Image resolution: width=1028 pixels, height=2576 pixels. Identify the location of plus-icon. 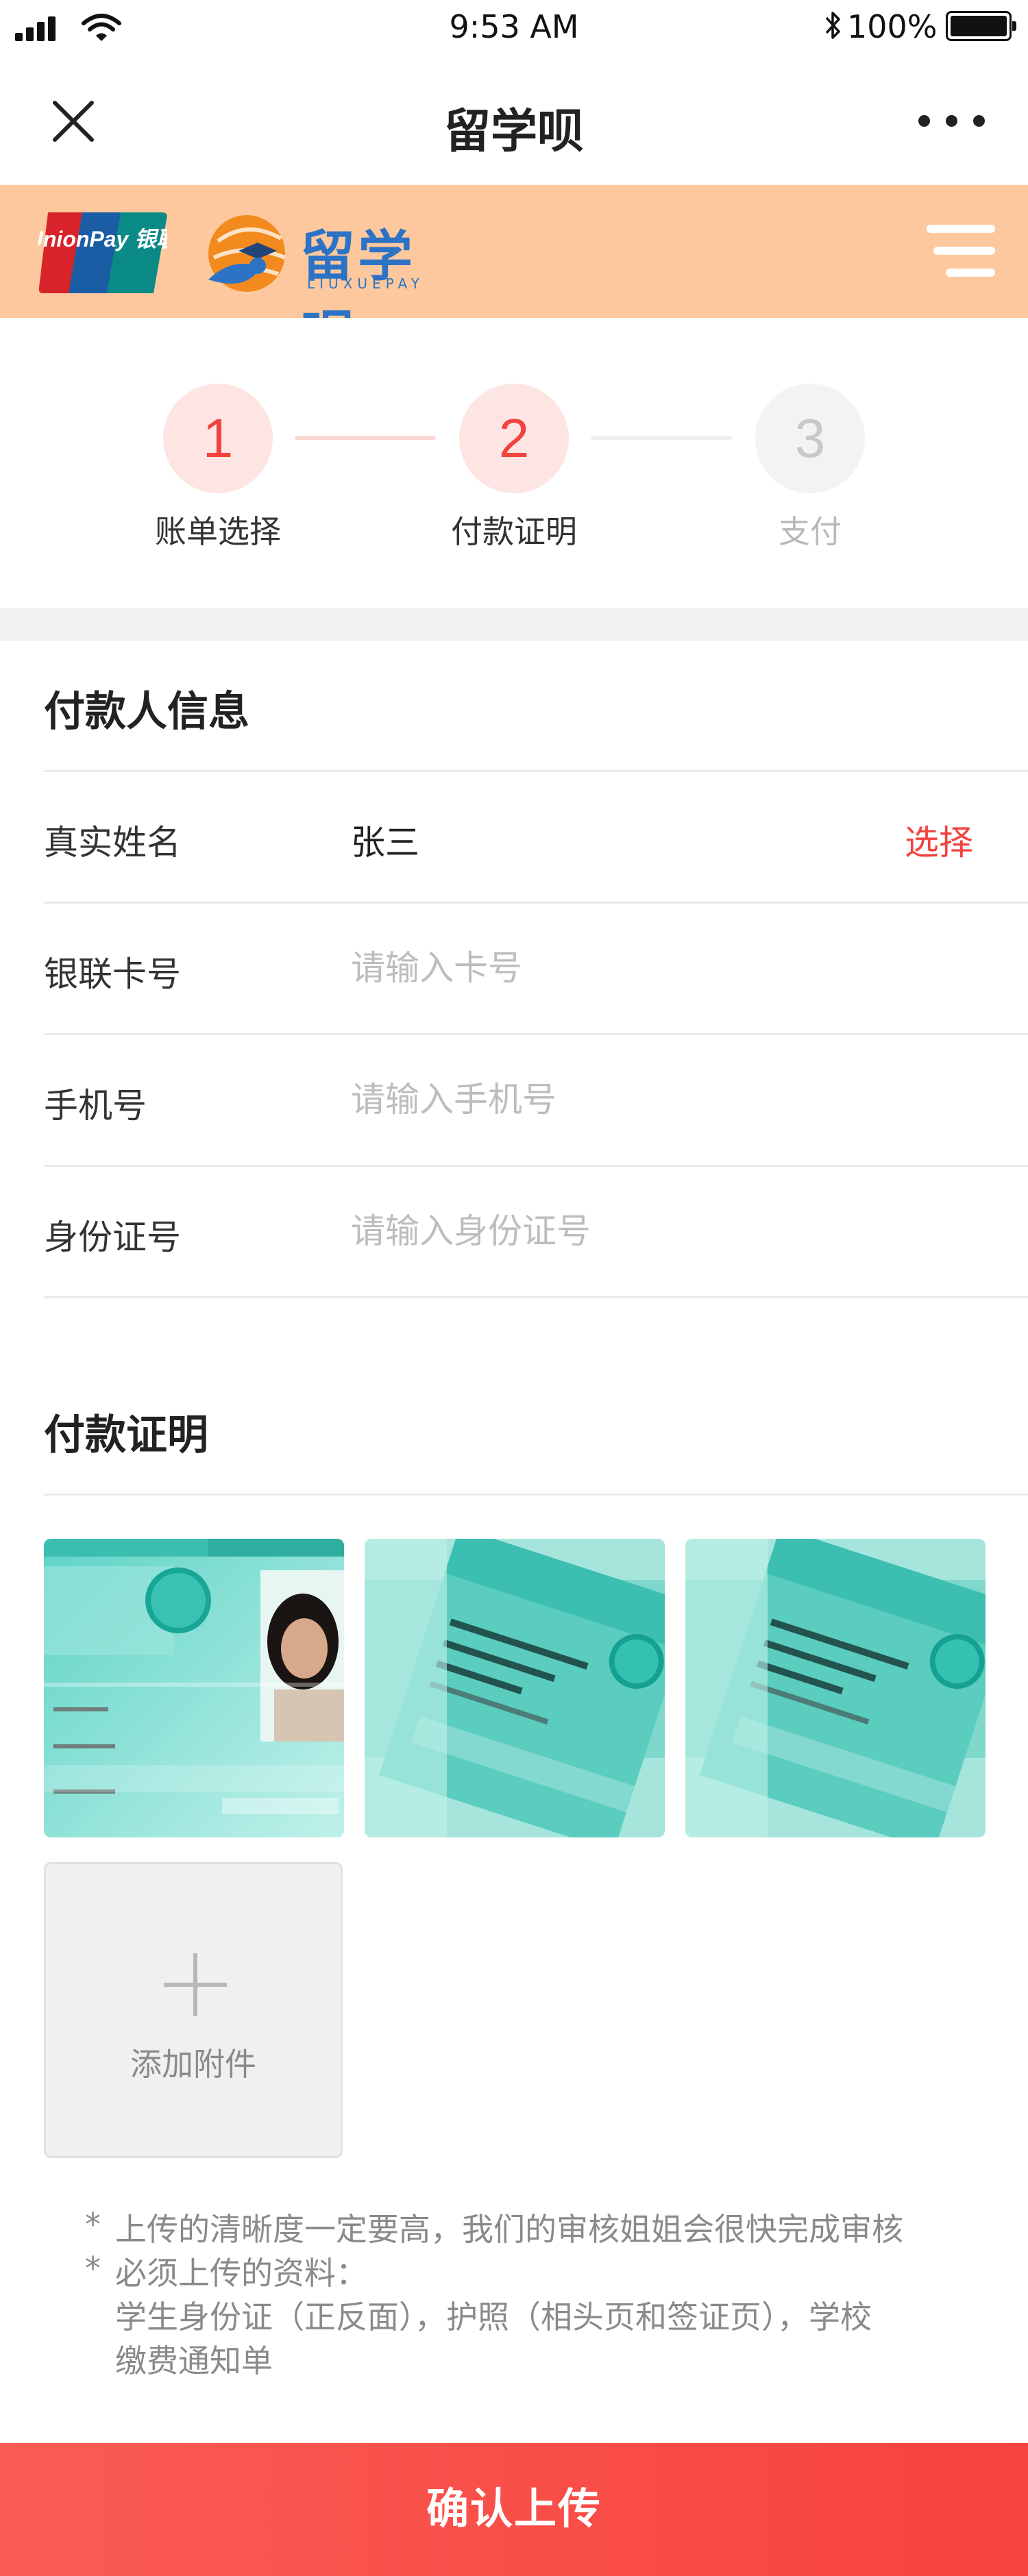
(195, 1984).